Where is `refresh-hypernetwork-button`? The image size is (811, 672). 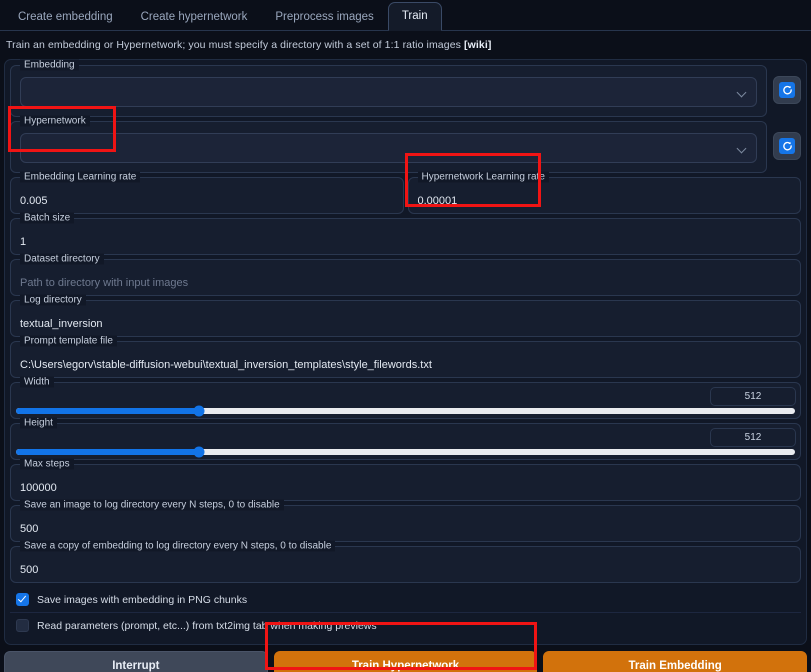
refresh-hypernetwork-button is located at coordinates (787, 146).